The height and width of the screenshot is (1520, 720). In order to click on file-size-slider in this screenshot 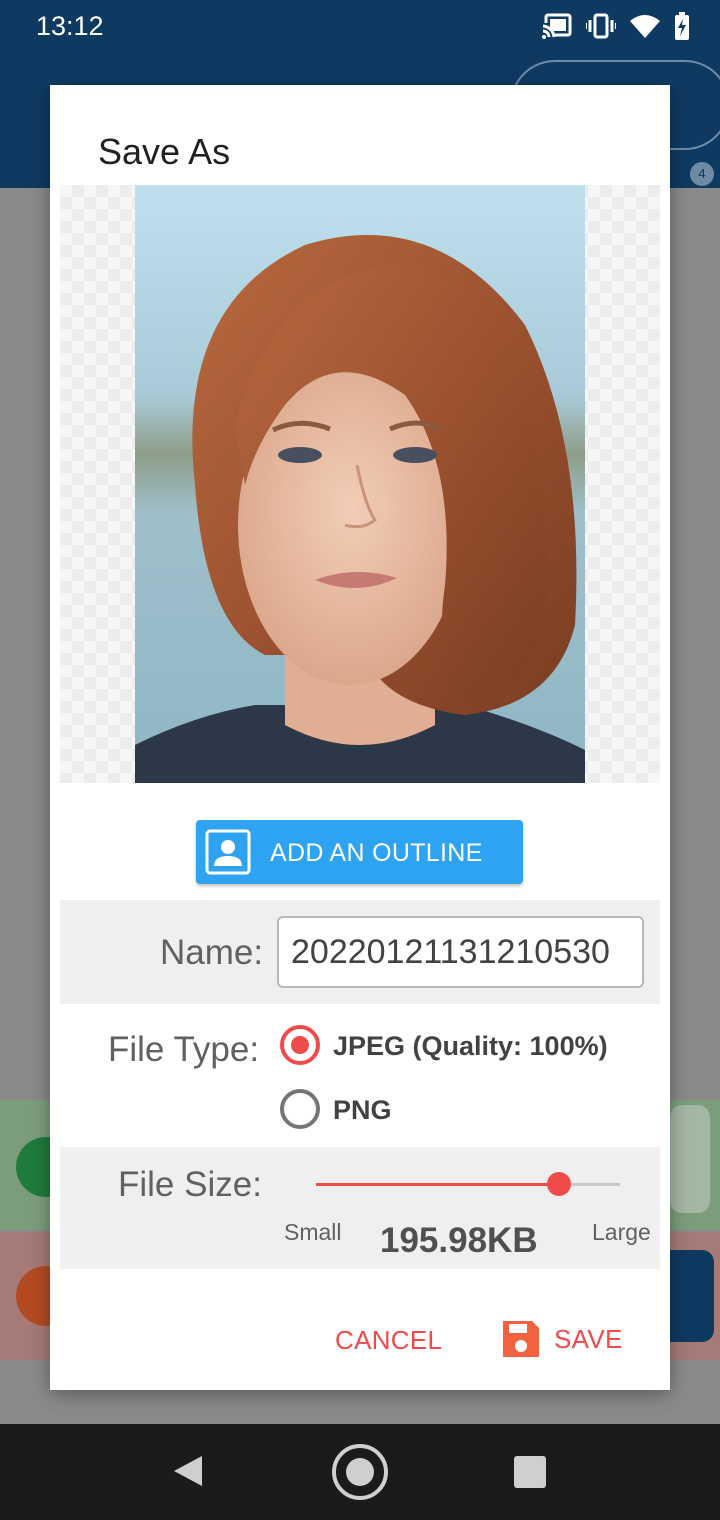, I will do `click(468, 1184)`.